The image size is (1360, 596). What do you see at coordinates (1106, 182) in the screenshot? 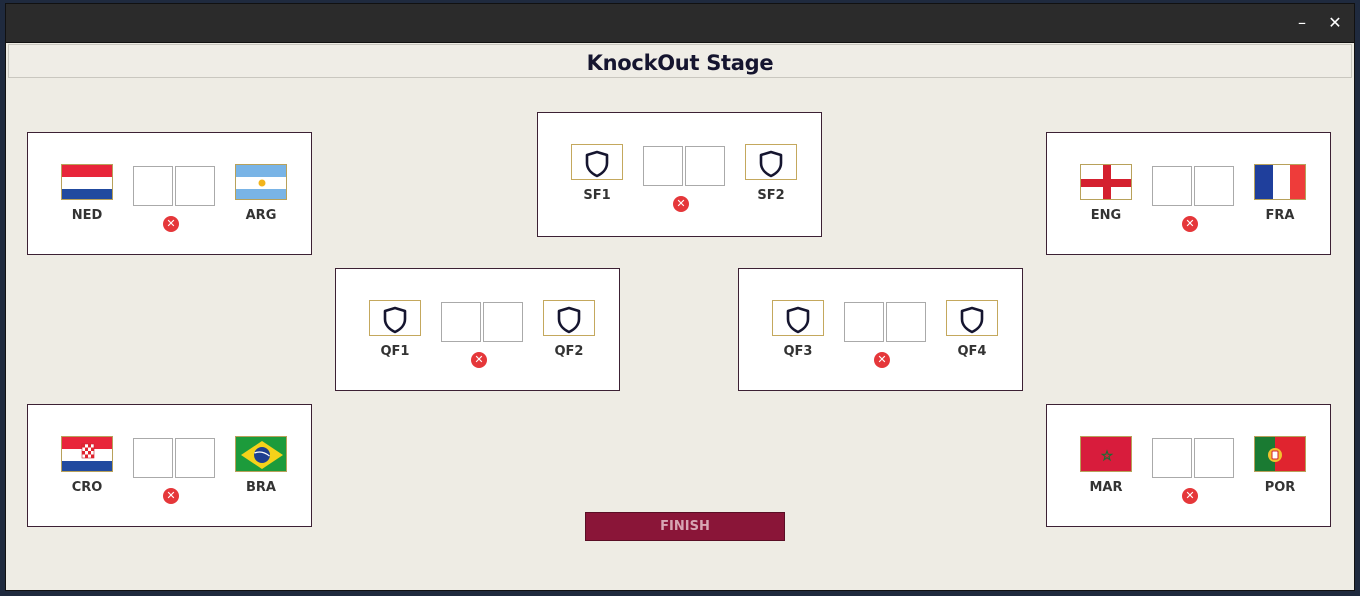
I see `england-flag-icon` at bounding box center [1106, 182].